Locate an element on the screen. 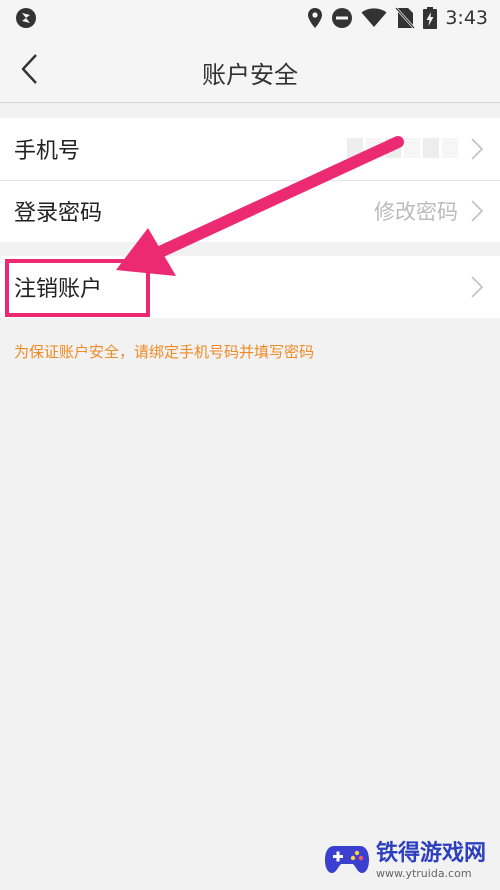 Image resolution: width=500 pixels, height=890 pixels. settings-item-label: 手机号 is located at coordinates (47, 151).